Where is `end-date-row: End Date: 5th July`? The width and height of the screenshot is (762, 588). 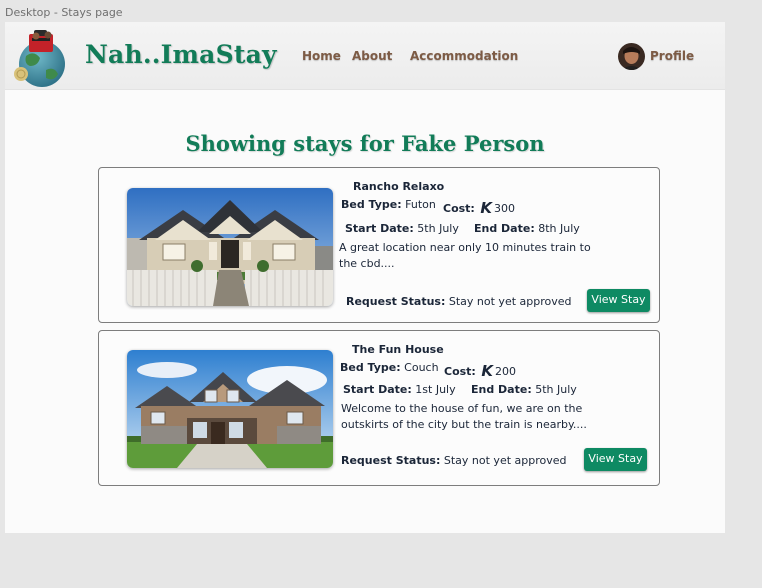 end-date-row: End Date: 5th July is located at coordinates (524, 389).